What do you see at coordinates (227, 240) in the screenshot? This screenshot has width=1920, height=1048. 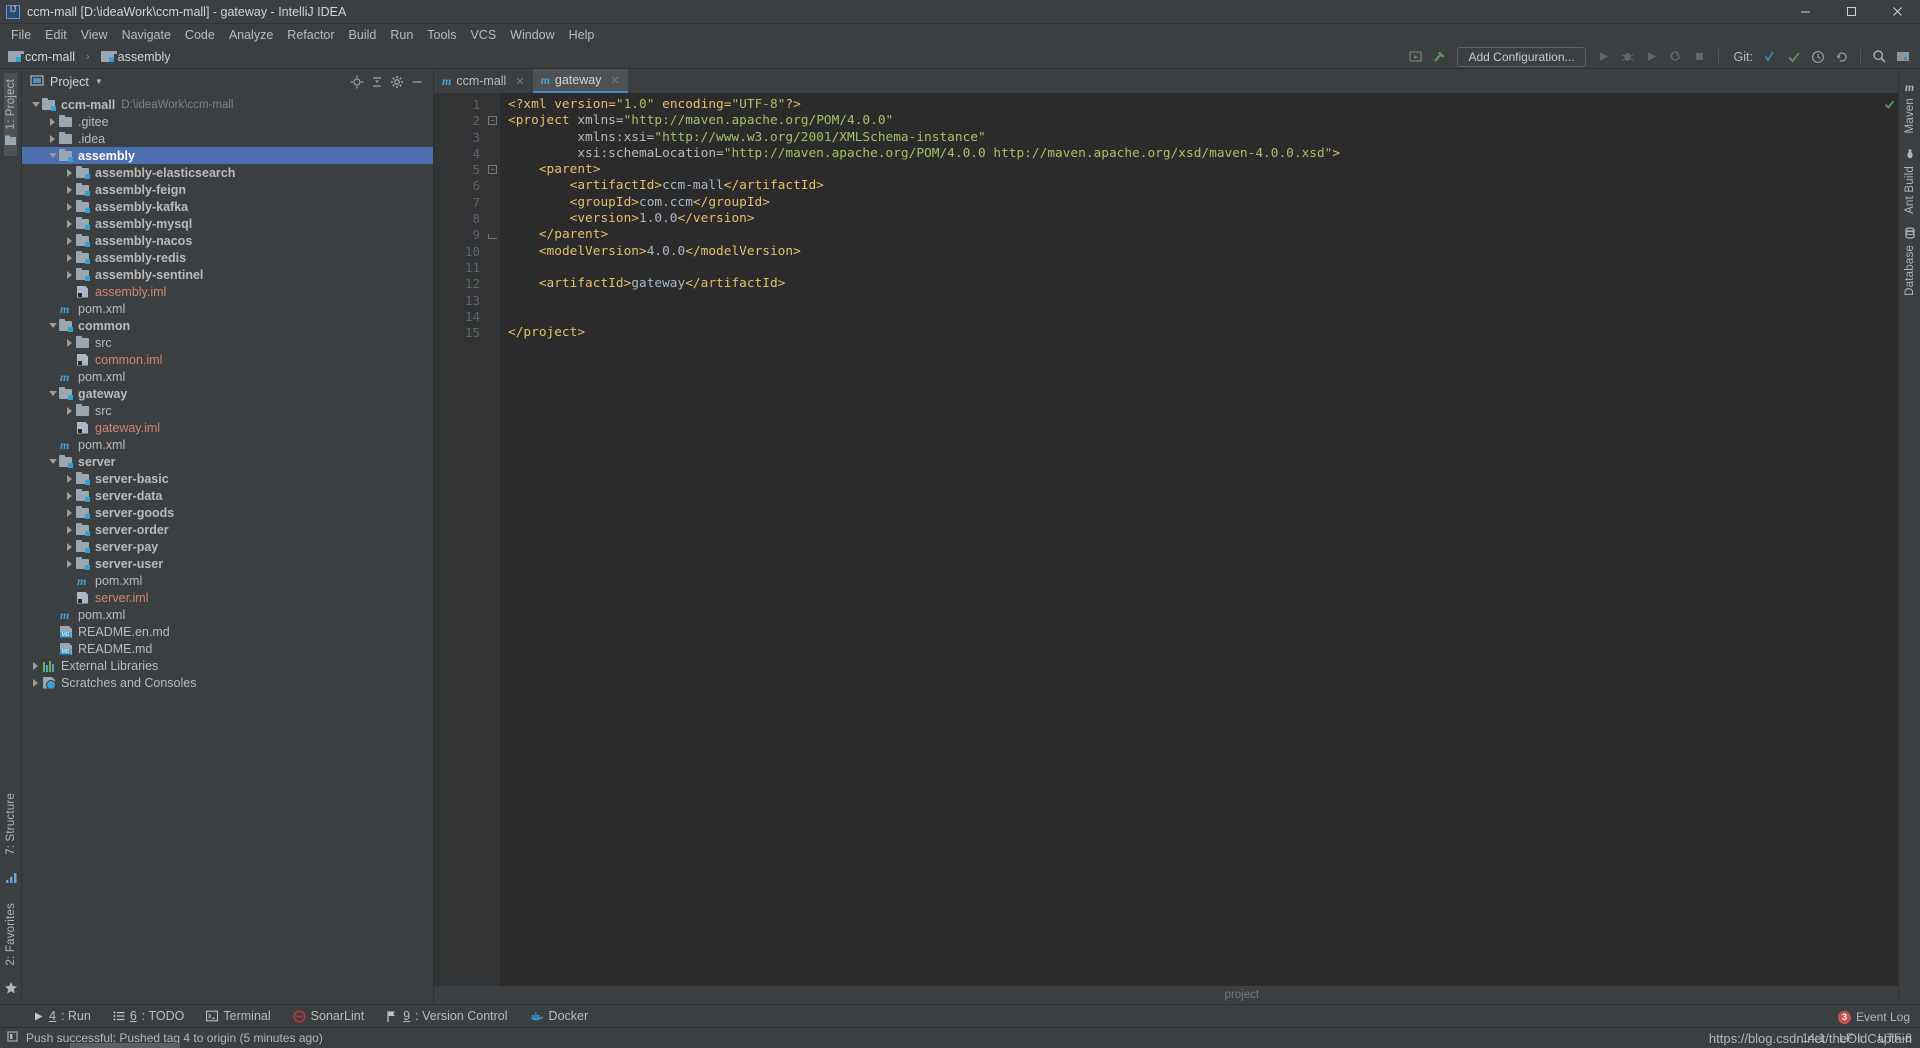 I see `tree-row-assembly-nacos: assembly-nacos` at bounding box center [227, 240].